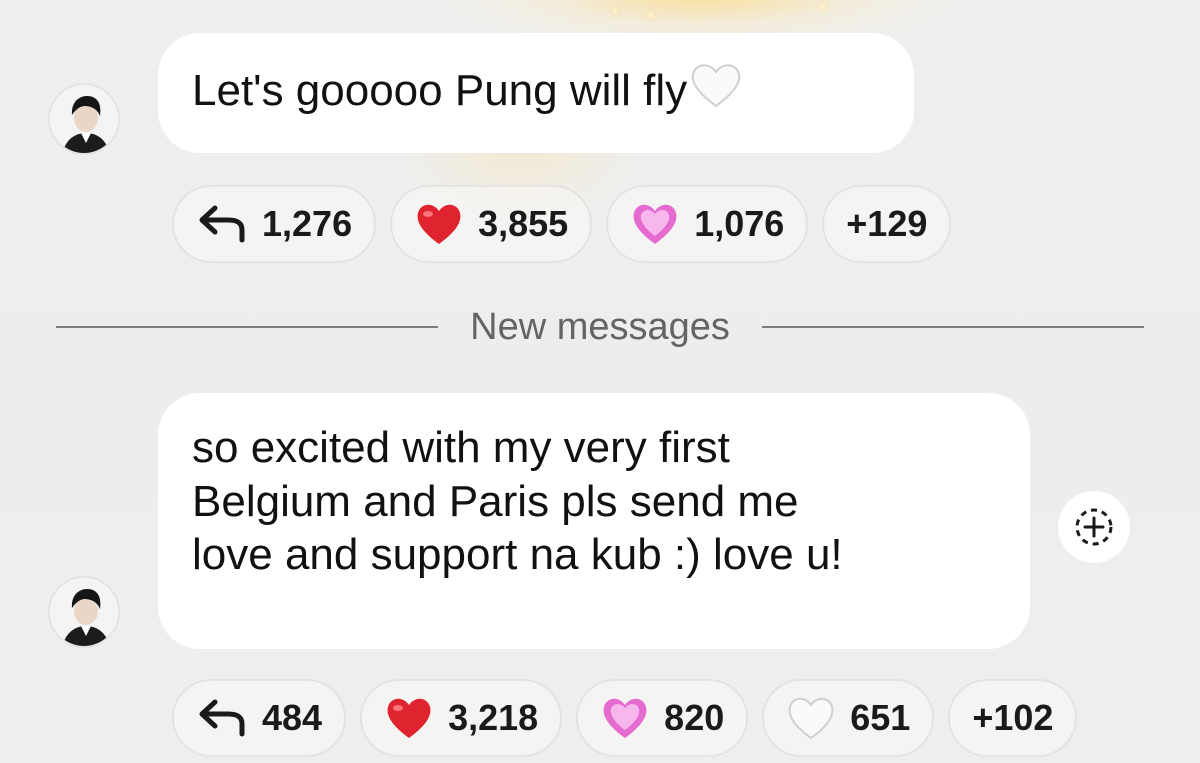  What do you see at coordinates (292, 717) in the screenshot?
I see `reply-count: 484` at bounding box center [292, 717].